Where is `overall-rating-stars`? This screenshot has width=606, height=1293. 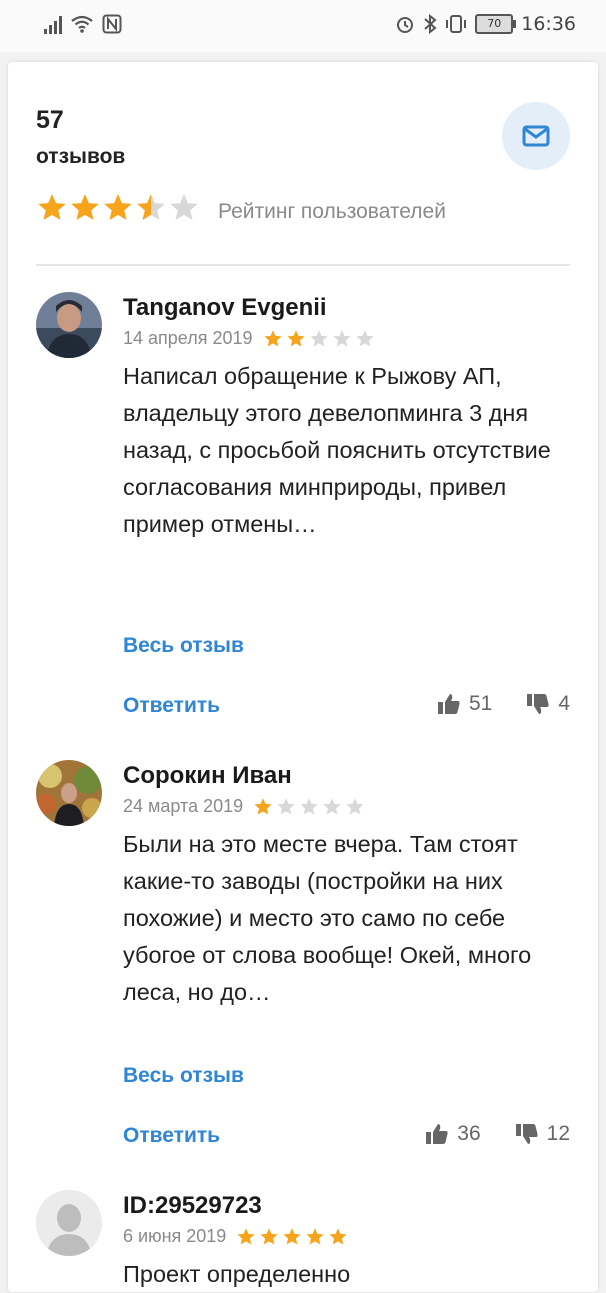 overall-rating-stars is located at coordinates (118, 208).